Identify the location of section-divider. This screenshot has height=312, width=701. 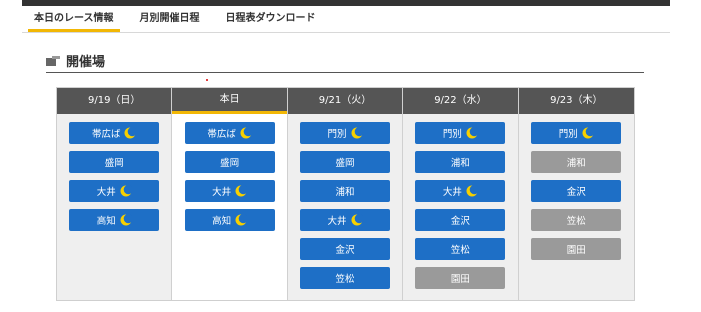
(345, 72).